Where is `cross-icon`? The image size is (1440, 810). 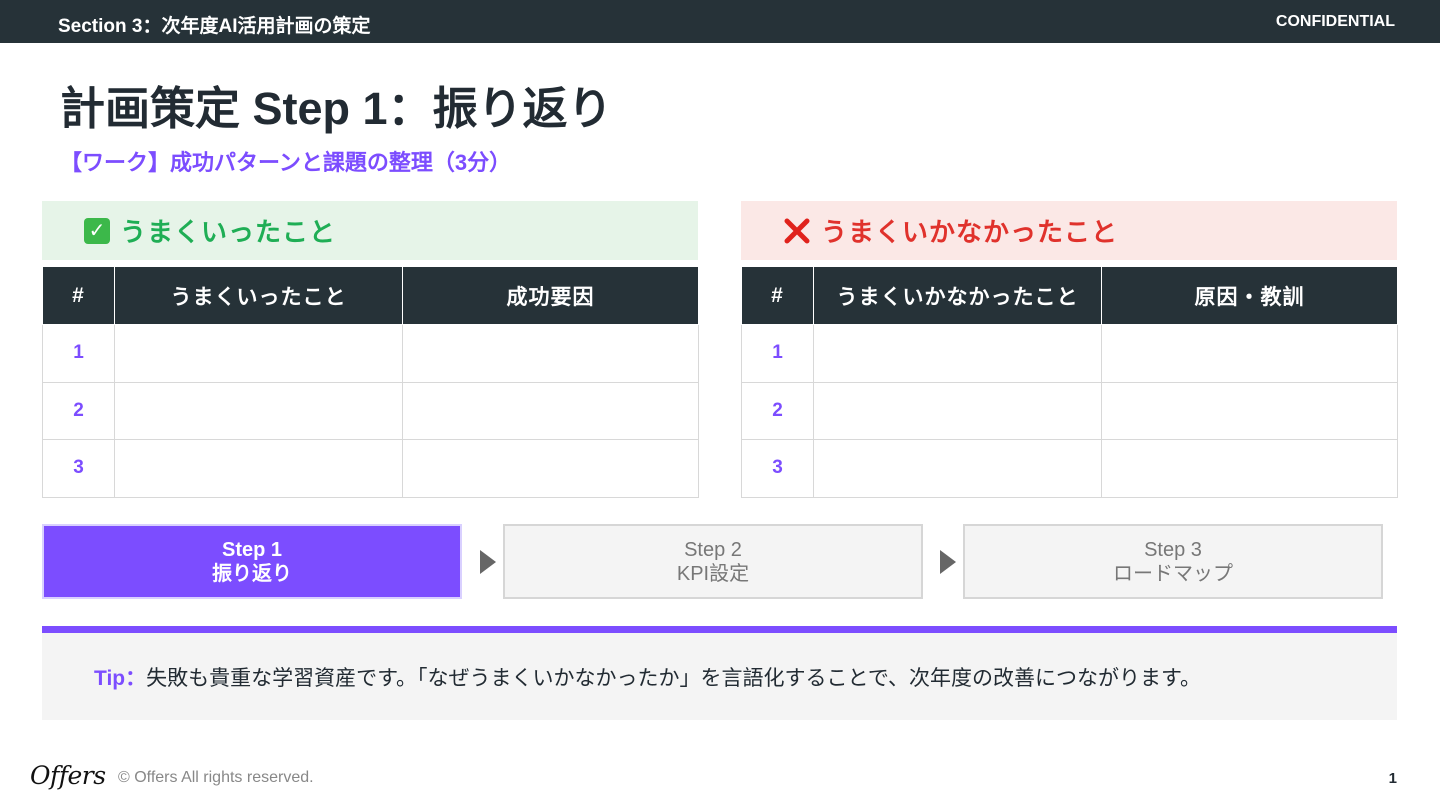
cross-icon is located at coordinates (797, 231).